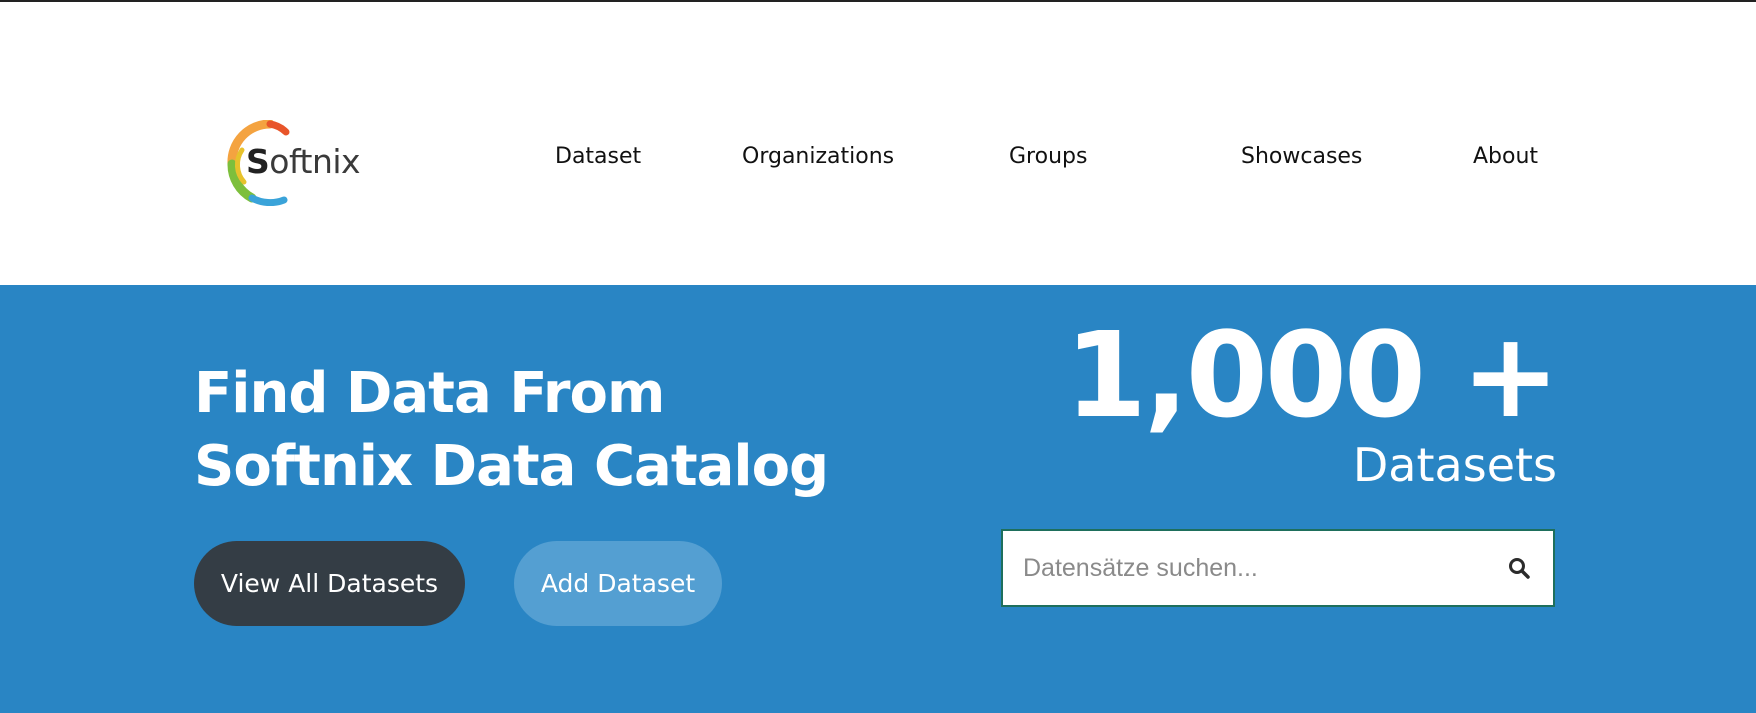  What do you see at coordinates (329, 583) in the screenshot?
I see `view-all-datasets-button: View All Datasets` at bounding box center [329, 583].